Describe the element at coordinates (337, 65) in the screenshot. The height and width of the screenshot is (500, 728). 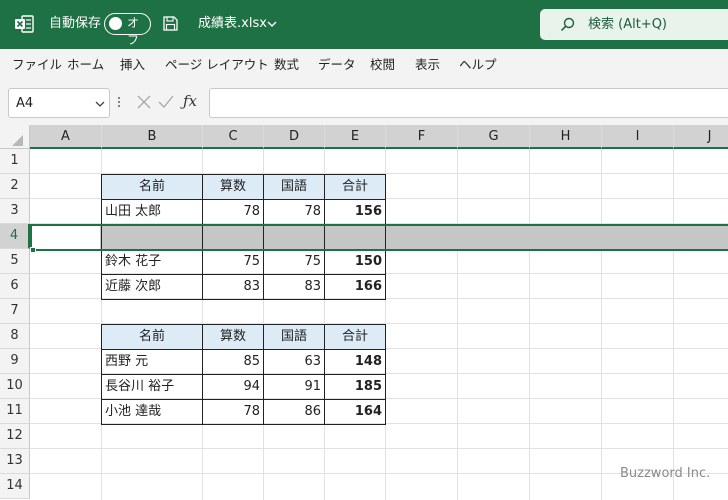
I see `menu-data: データ` at that location.